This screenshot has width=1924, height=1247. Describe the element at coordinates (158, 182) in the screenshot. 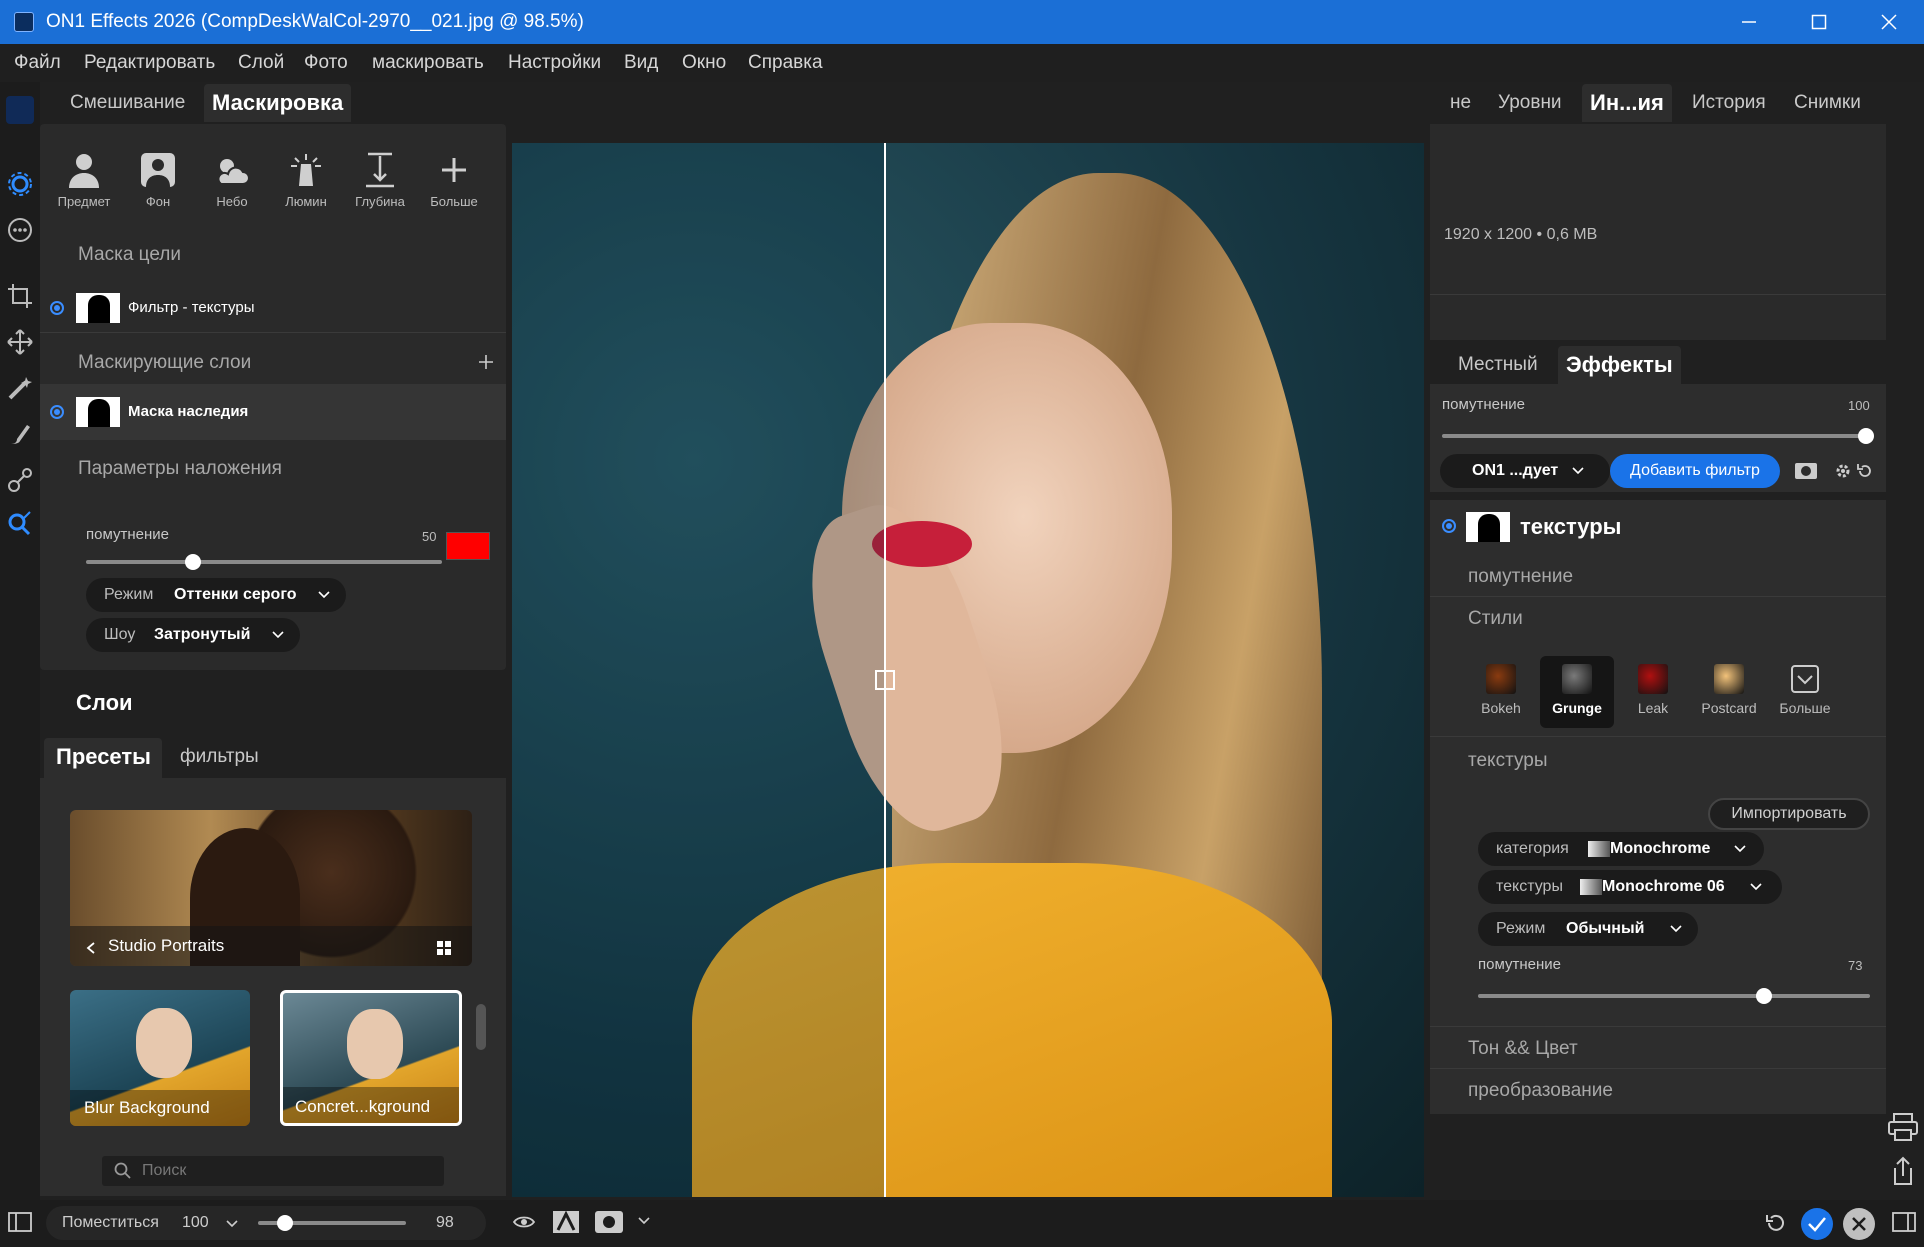

I see `mask-tool-background: Фон` at that location.